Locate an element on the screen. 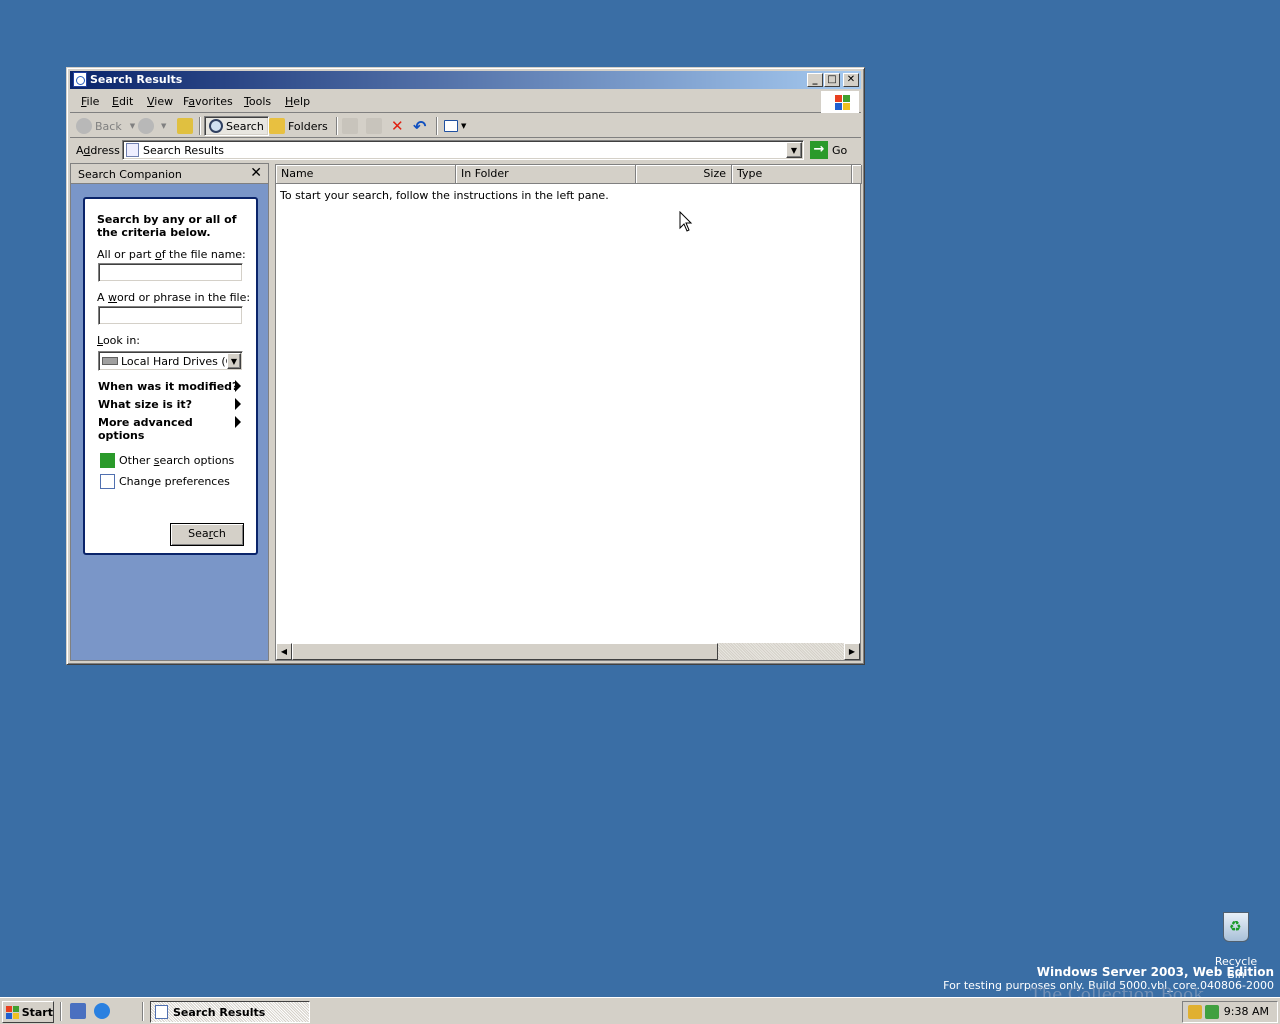  move-to-icon is located at coordinates (350, 126).